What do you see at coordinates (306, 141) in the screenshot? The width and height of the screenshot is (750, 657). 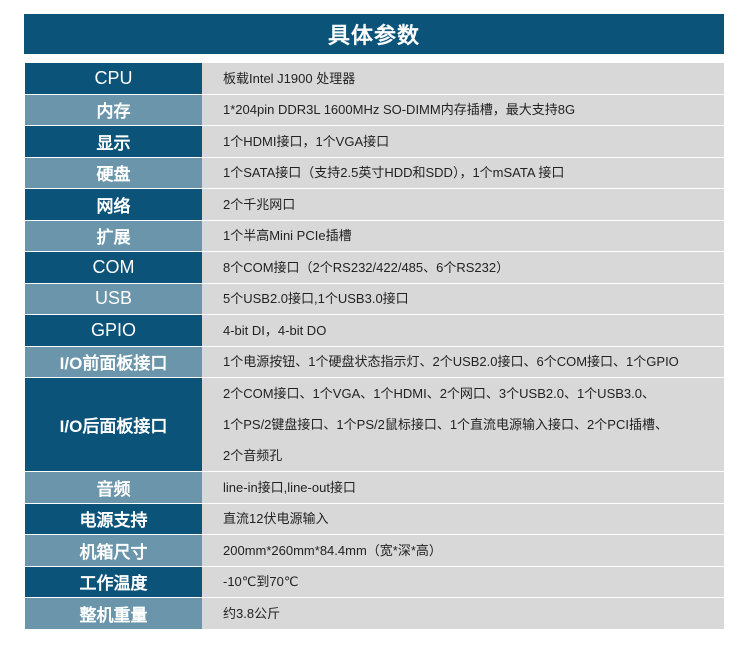 I see `spec-value-line: 1个HDMI接口，1个VGA接口` at bounding box center [306, 141].